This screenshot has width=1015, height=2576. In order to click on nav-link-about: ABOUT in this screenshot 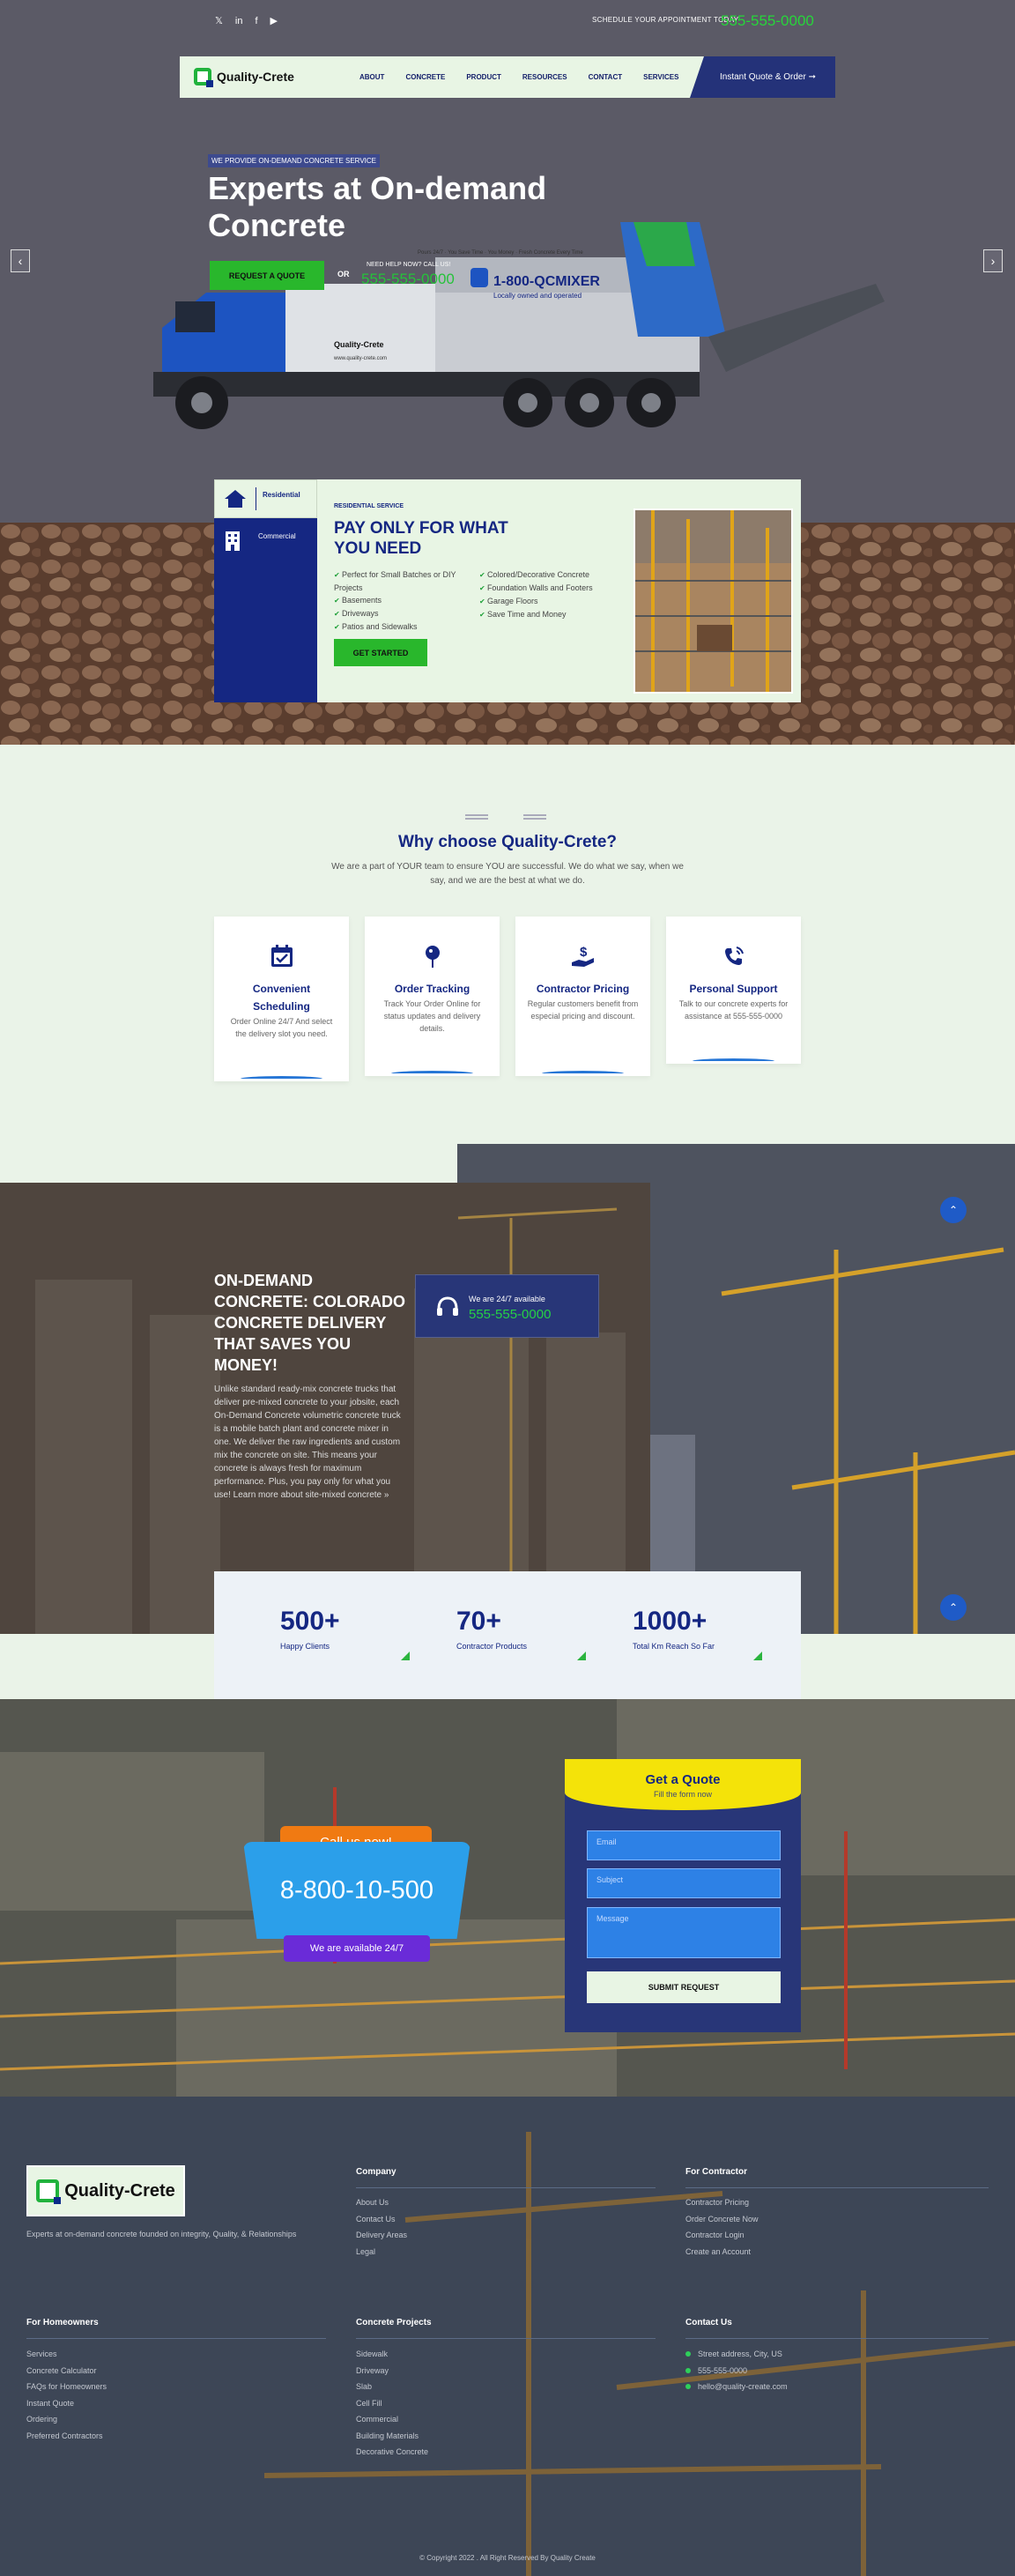, I will do `click(371, 77)`.